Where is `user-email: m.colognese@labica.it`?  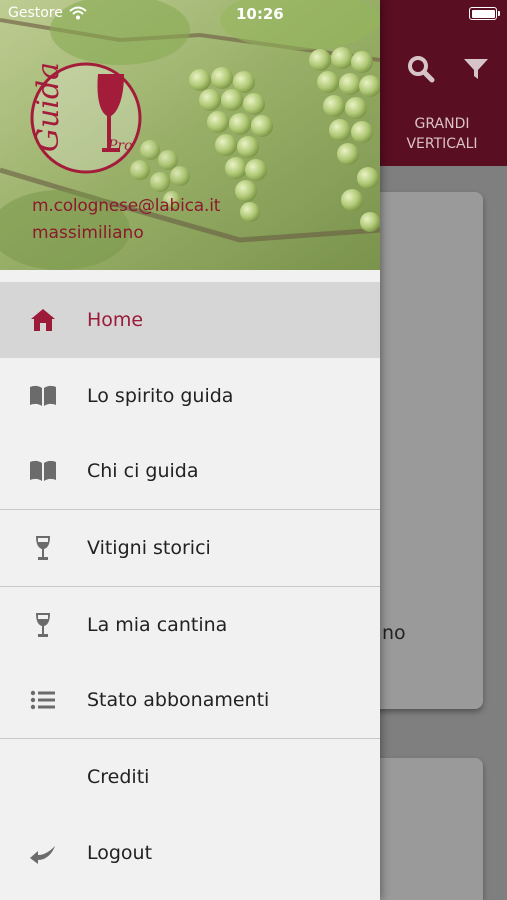
user-email: m.colognese@labica.it is located at coordinates (126, 206).